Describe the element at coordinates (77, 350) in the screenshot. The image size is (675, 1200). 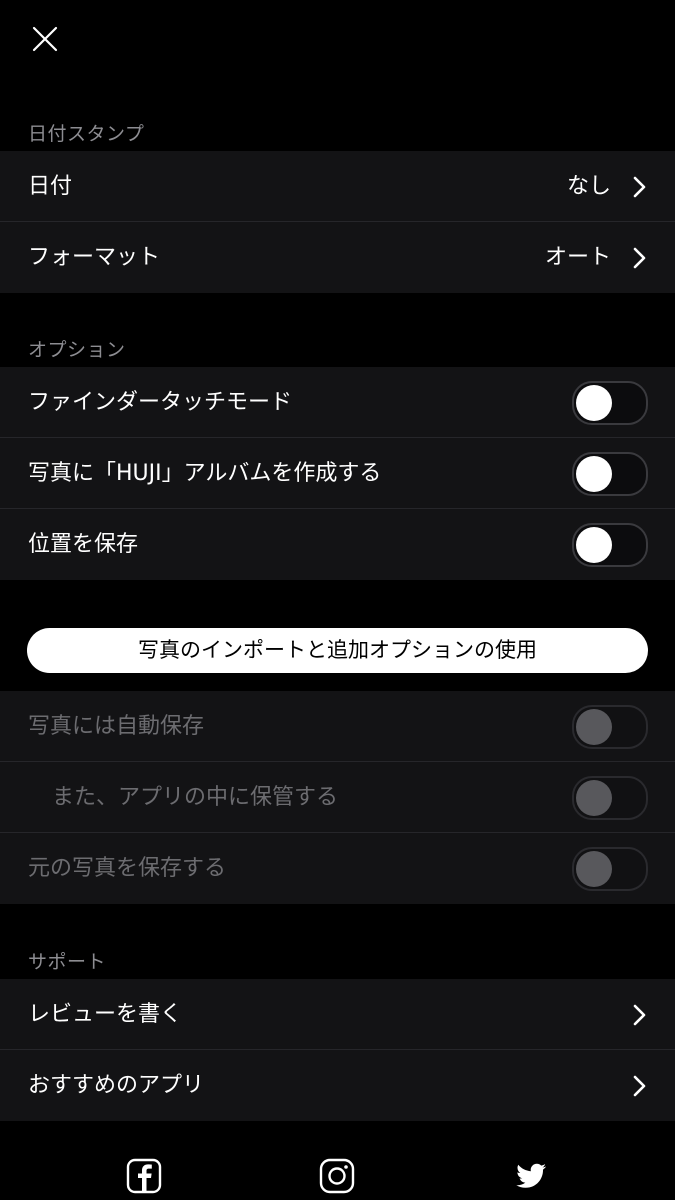
I see `section-title-options: オプション` at that location.